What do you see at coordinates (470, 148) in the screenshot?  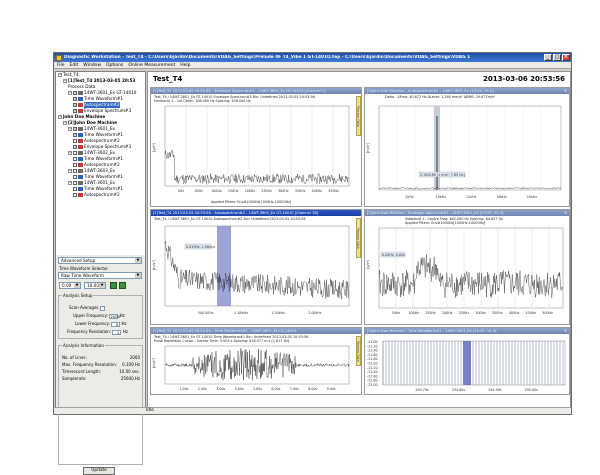 I see `plot-area` at bounding box center [470, 148].